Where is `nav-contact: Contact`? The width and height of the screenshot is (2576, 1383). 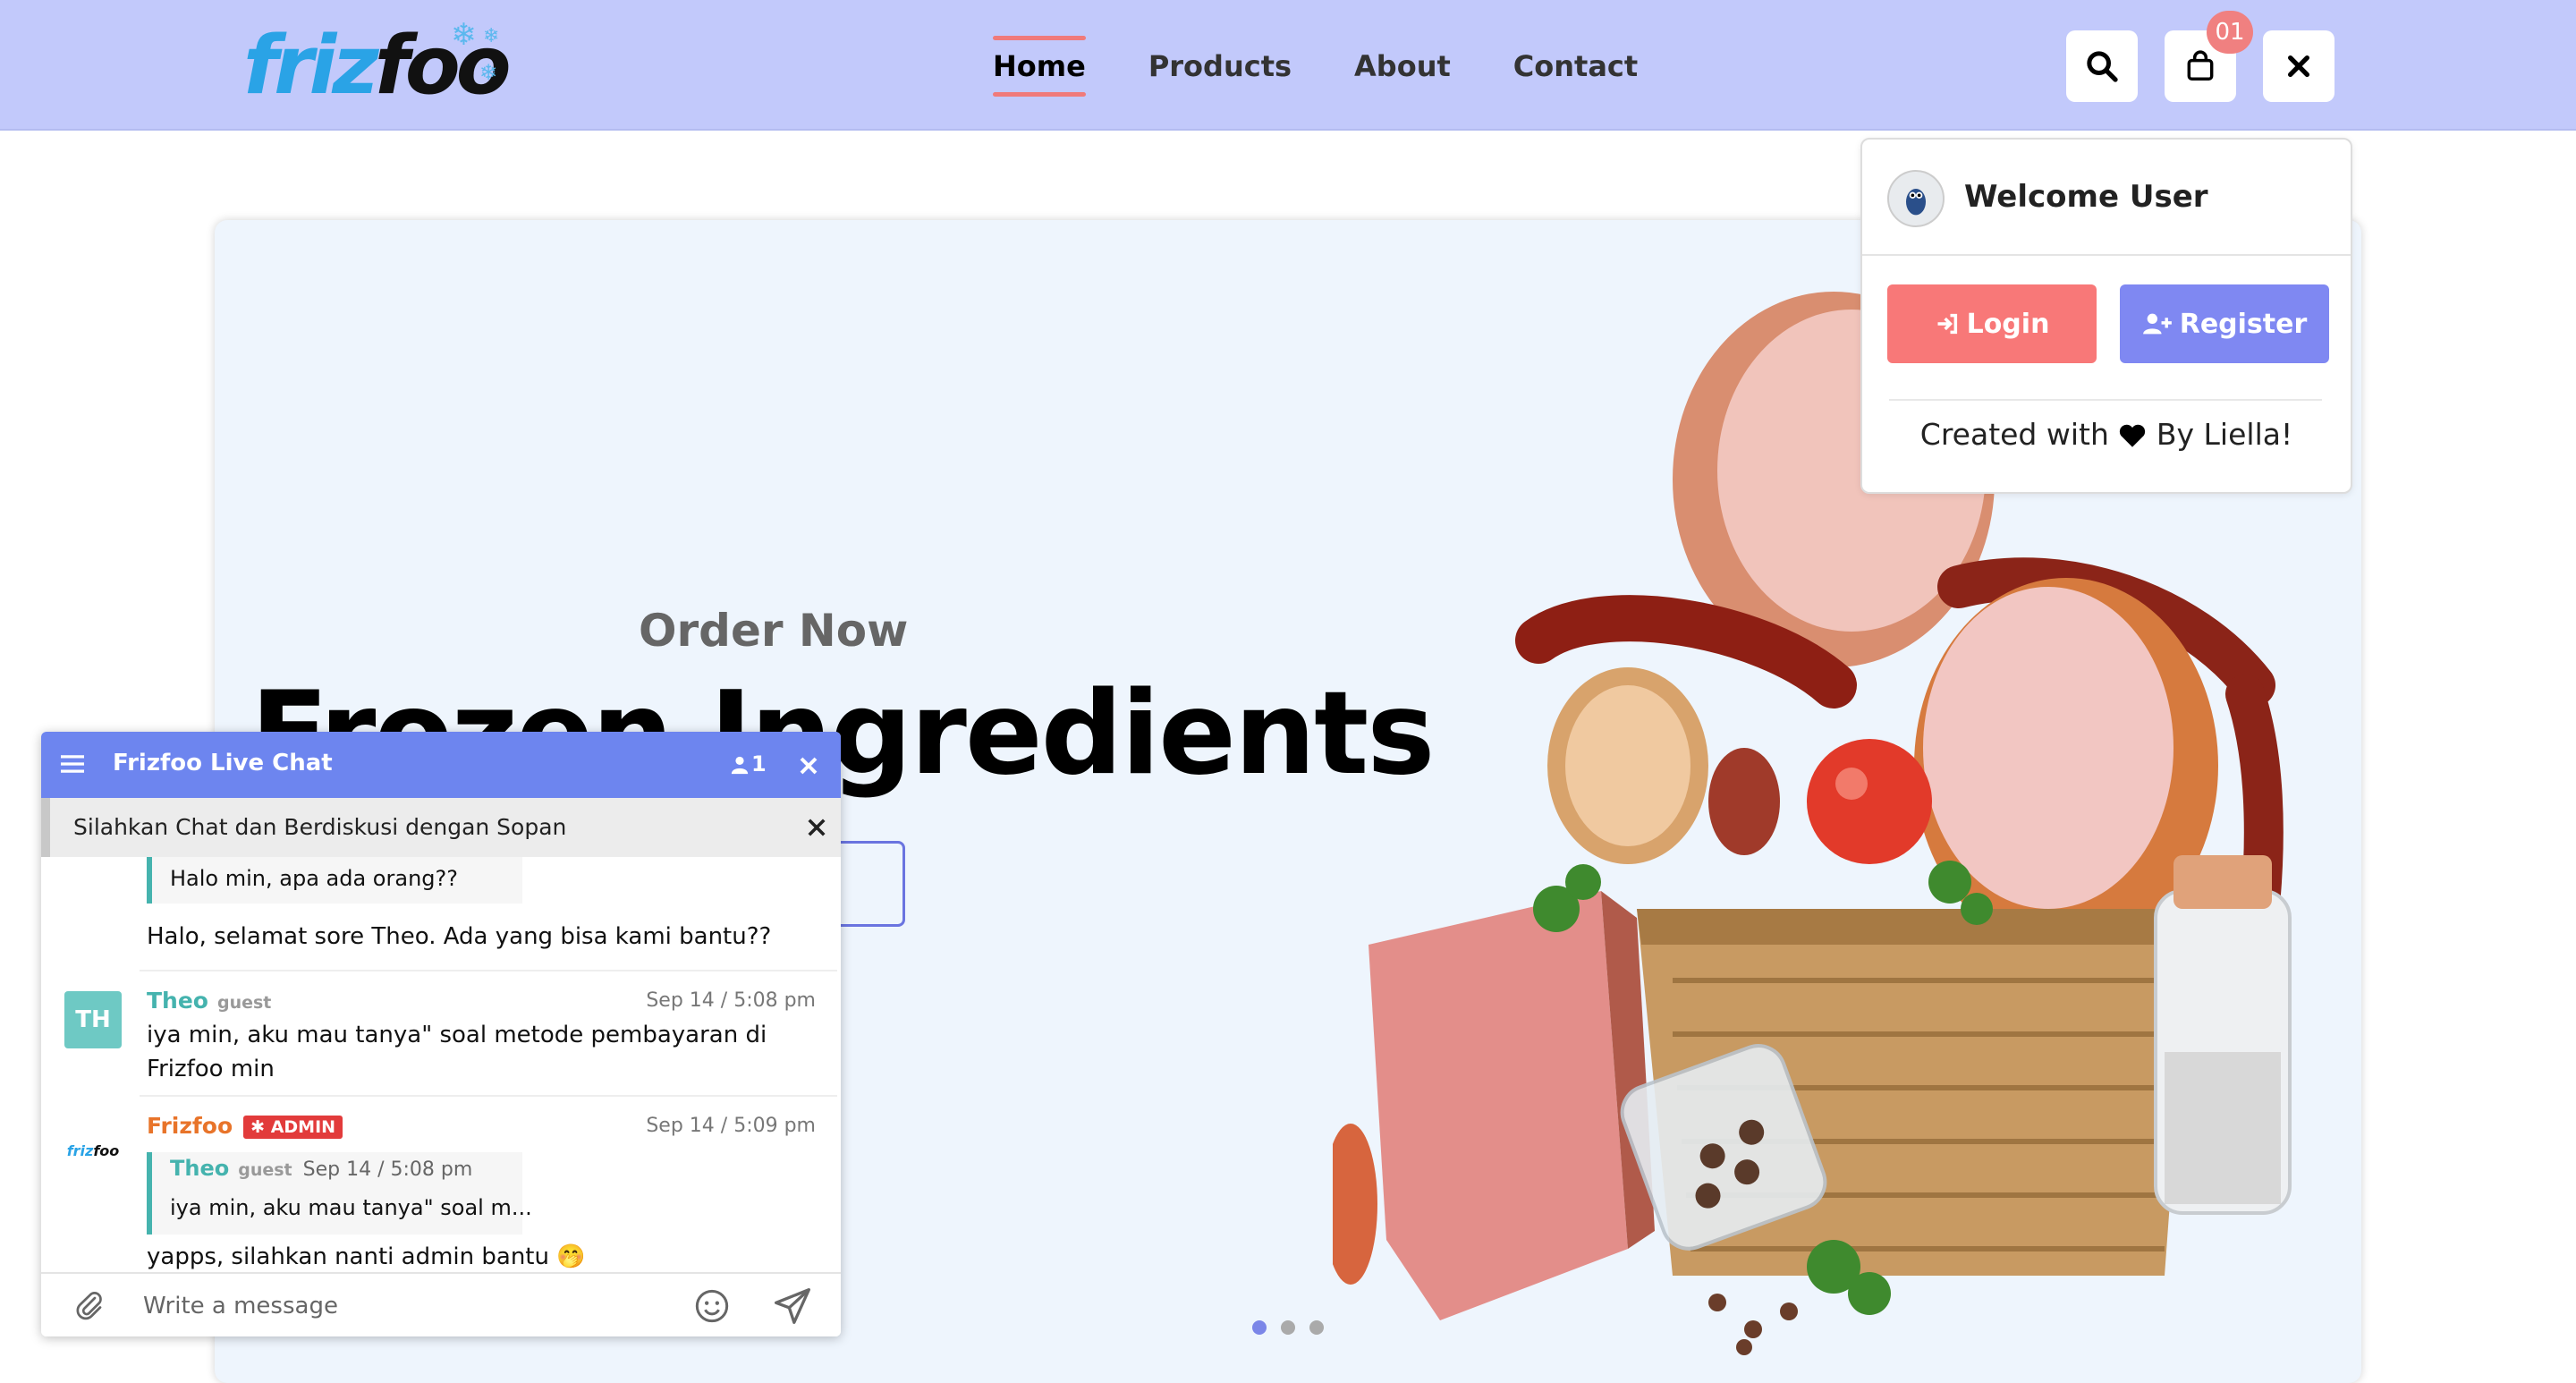 nav-contact: Contact is located at coordinates (1575, 66).